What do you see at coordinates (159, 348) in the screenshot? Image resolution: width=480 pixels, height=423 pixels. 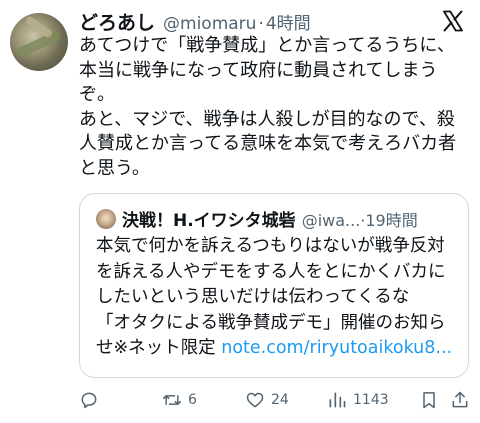 I see `quoted-line-text: せ※ネット限定` at bounding box center [159, 348].